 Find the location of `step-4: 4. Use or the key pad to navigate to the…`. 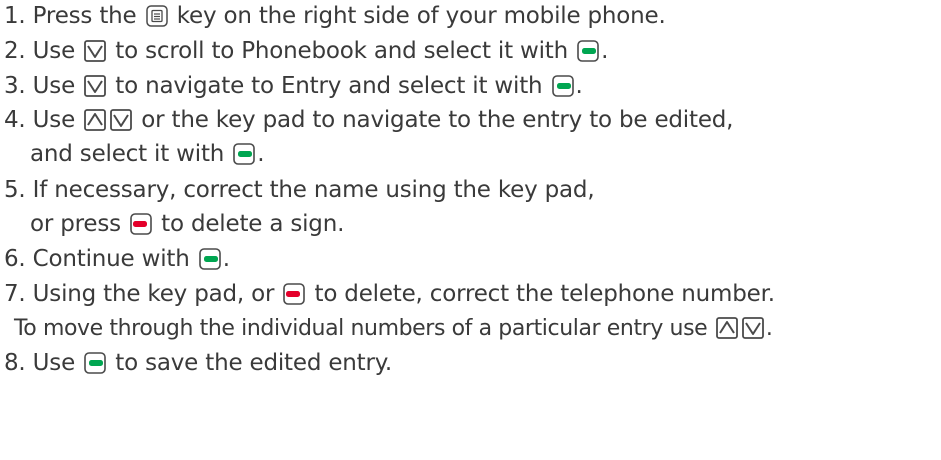

step-4: 4. Use or the key pad to navigate to the… is located at coordinates (368, 120).